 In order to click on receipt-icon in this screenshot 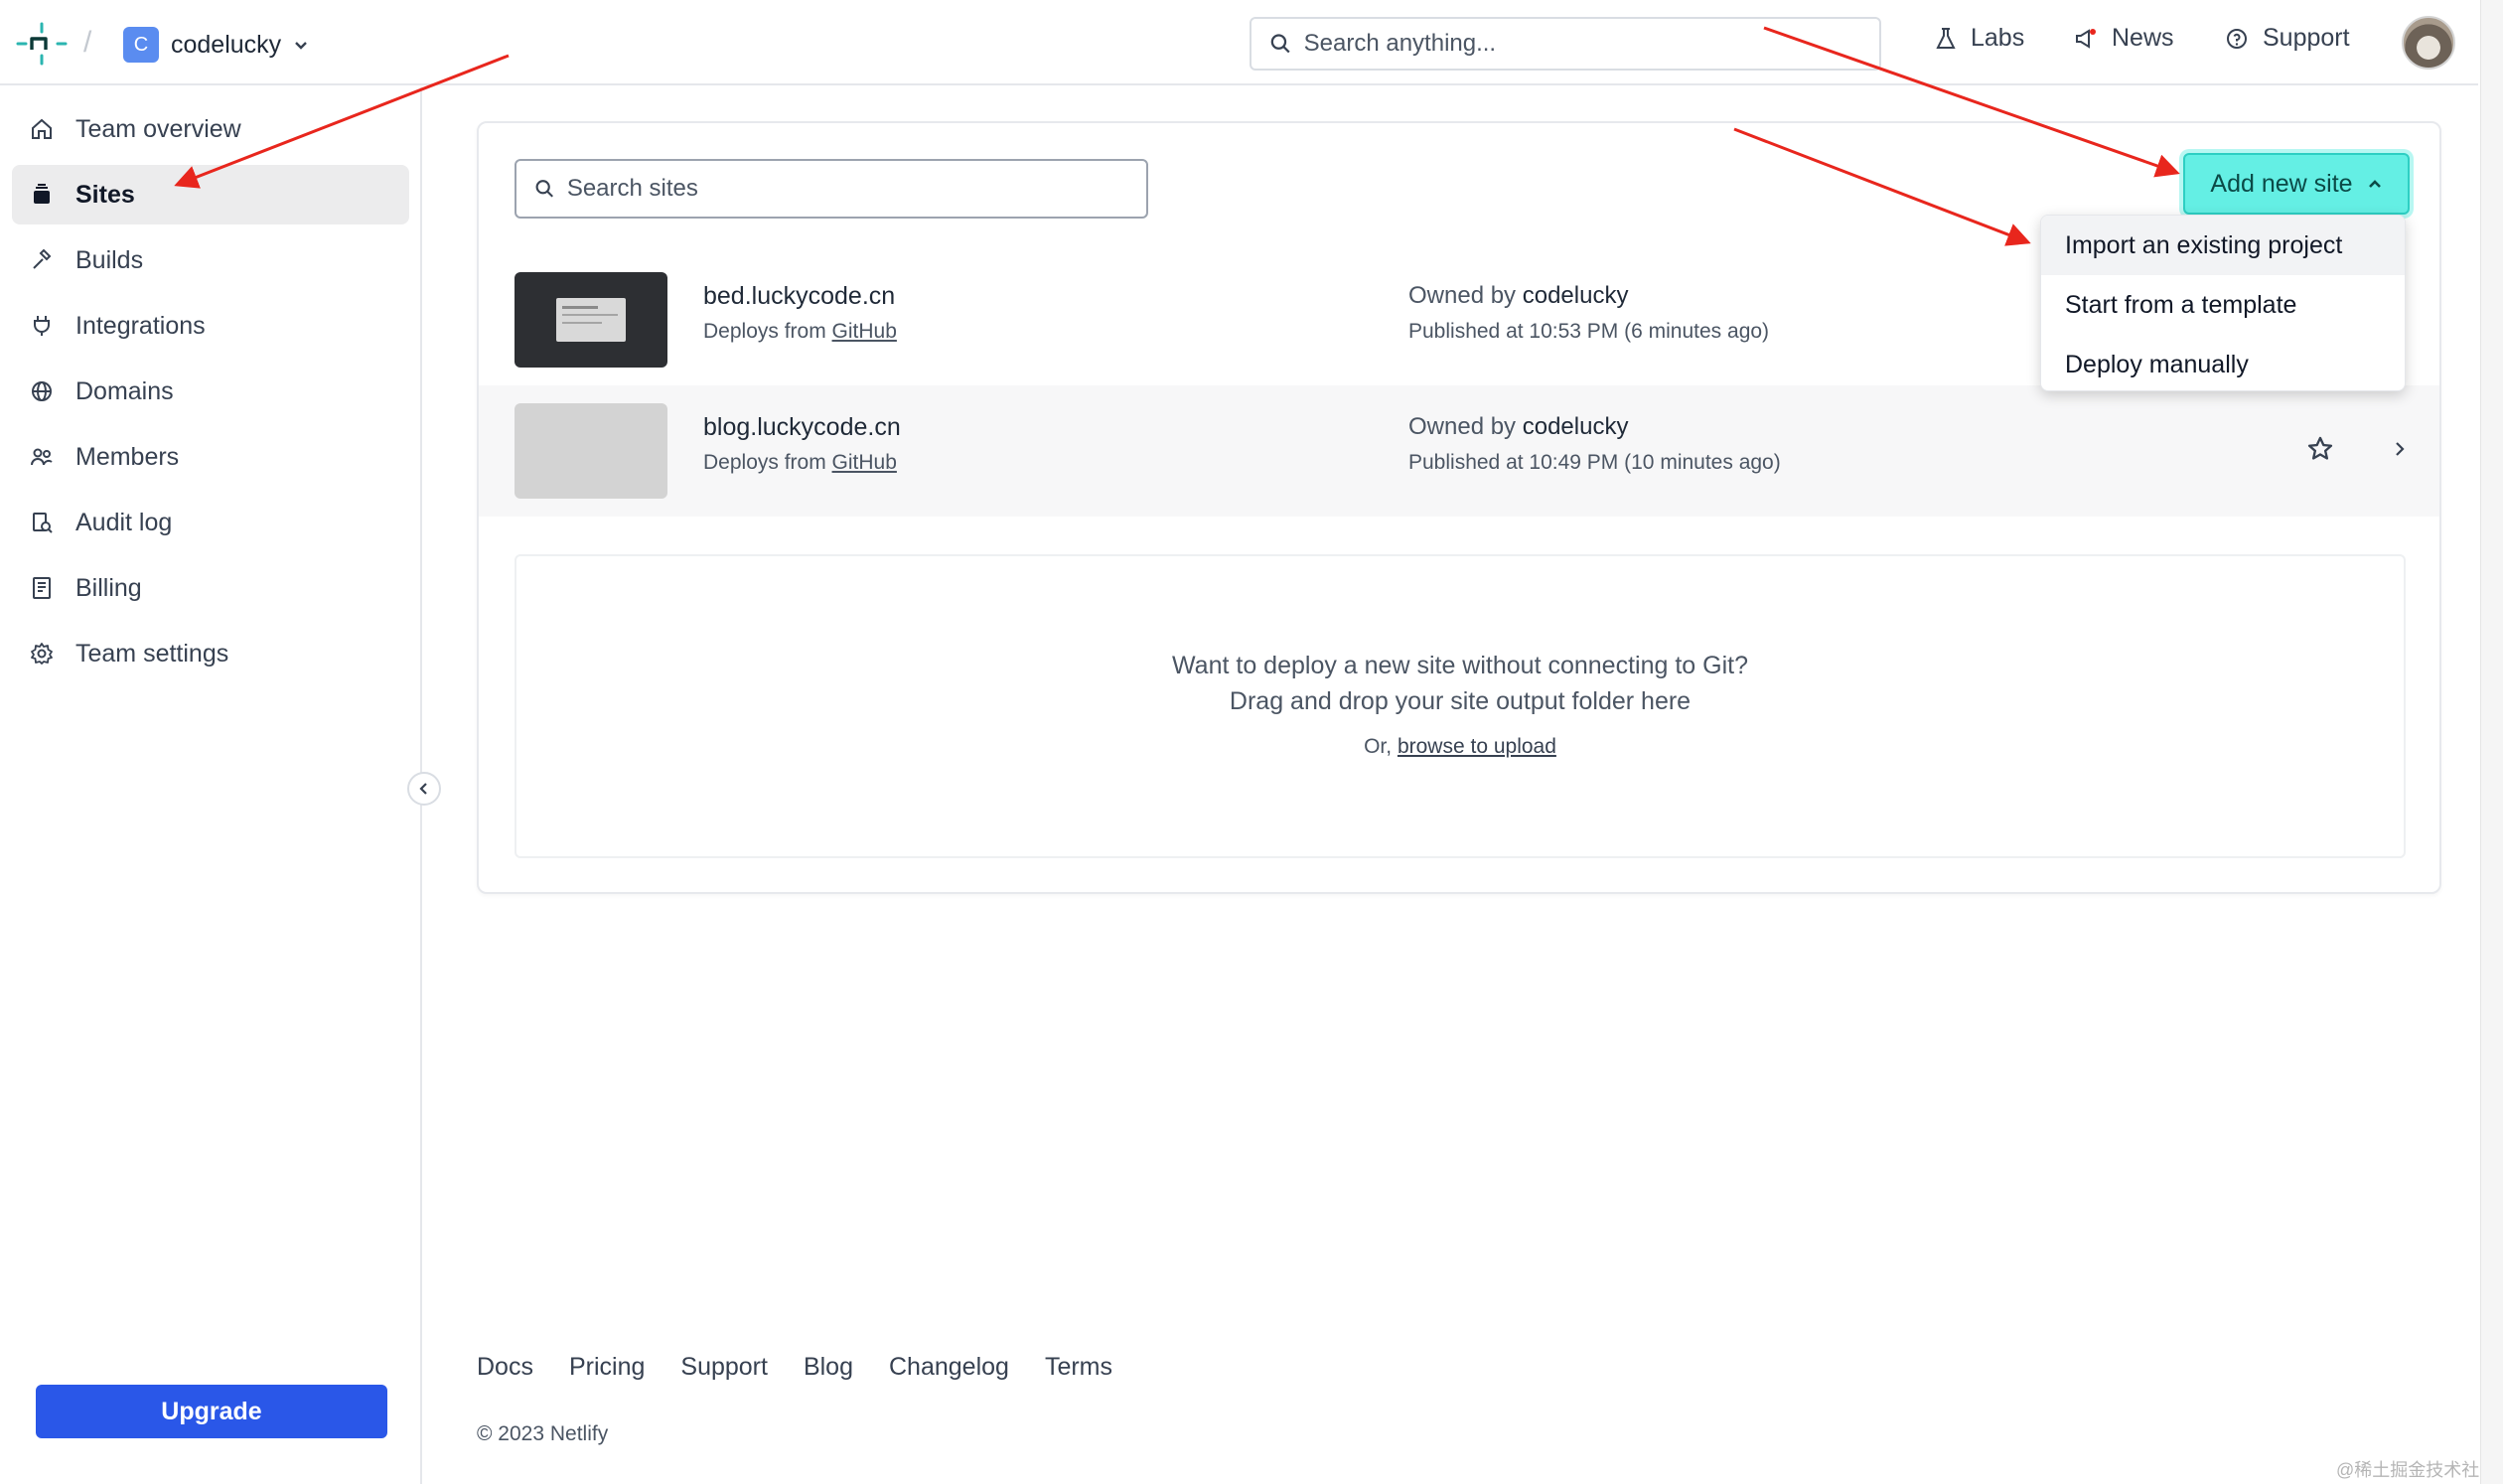, I will do `click(42, 588)`.